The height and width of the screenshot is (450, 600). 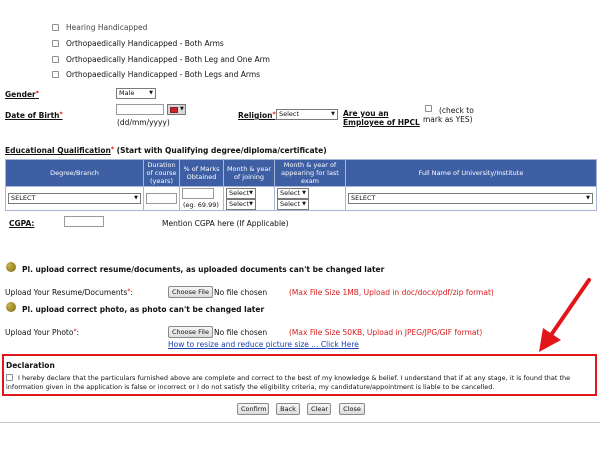 I want to click on duration-cell, so click(x=161, y=198).